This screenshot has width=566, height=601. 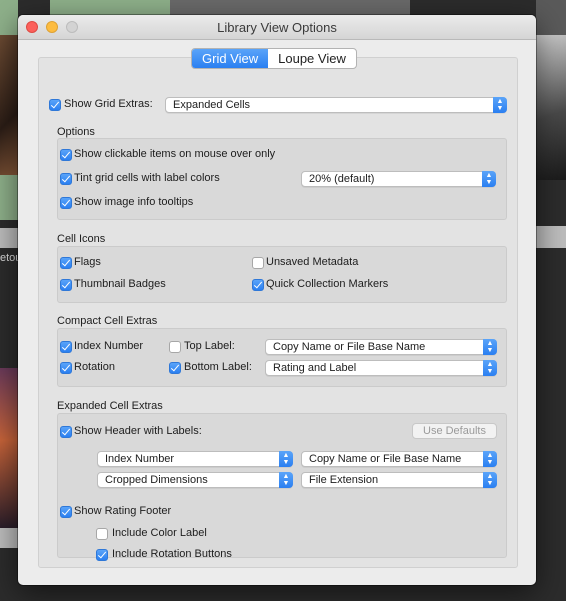 What do you see at coordinates (385, 459) in the screenshot?
I see `header-label-2-value: Copy Name or File Base Name` at bounding box center [385, 459].